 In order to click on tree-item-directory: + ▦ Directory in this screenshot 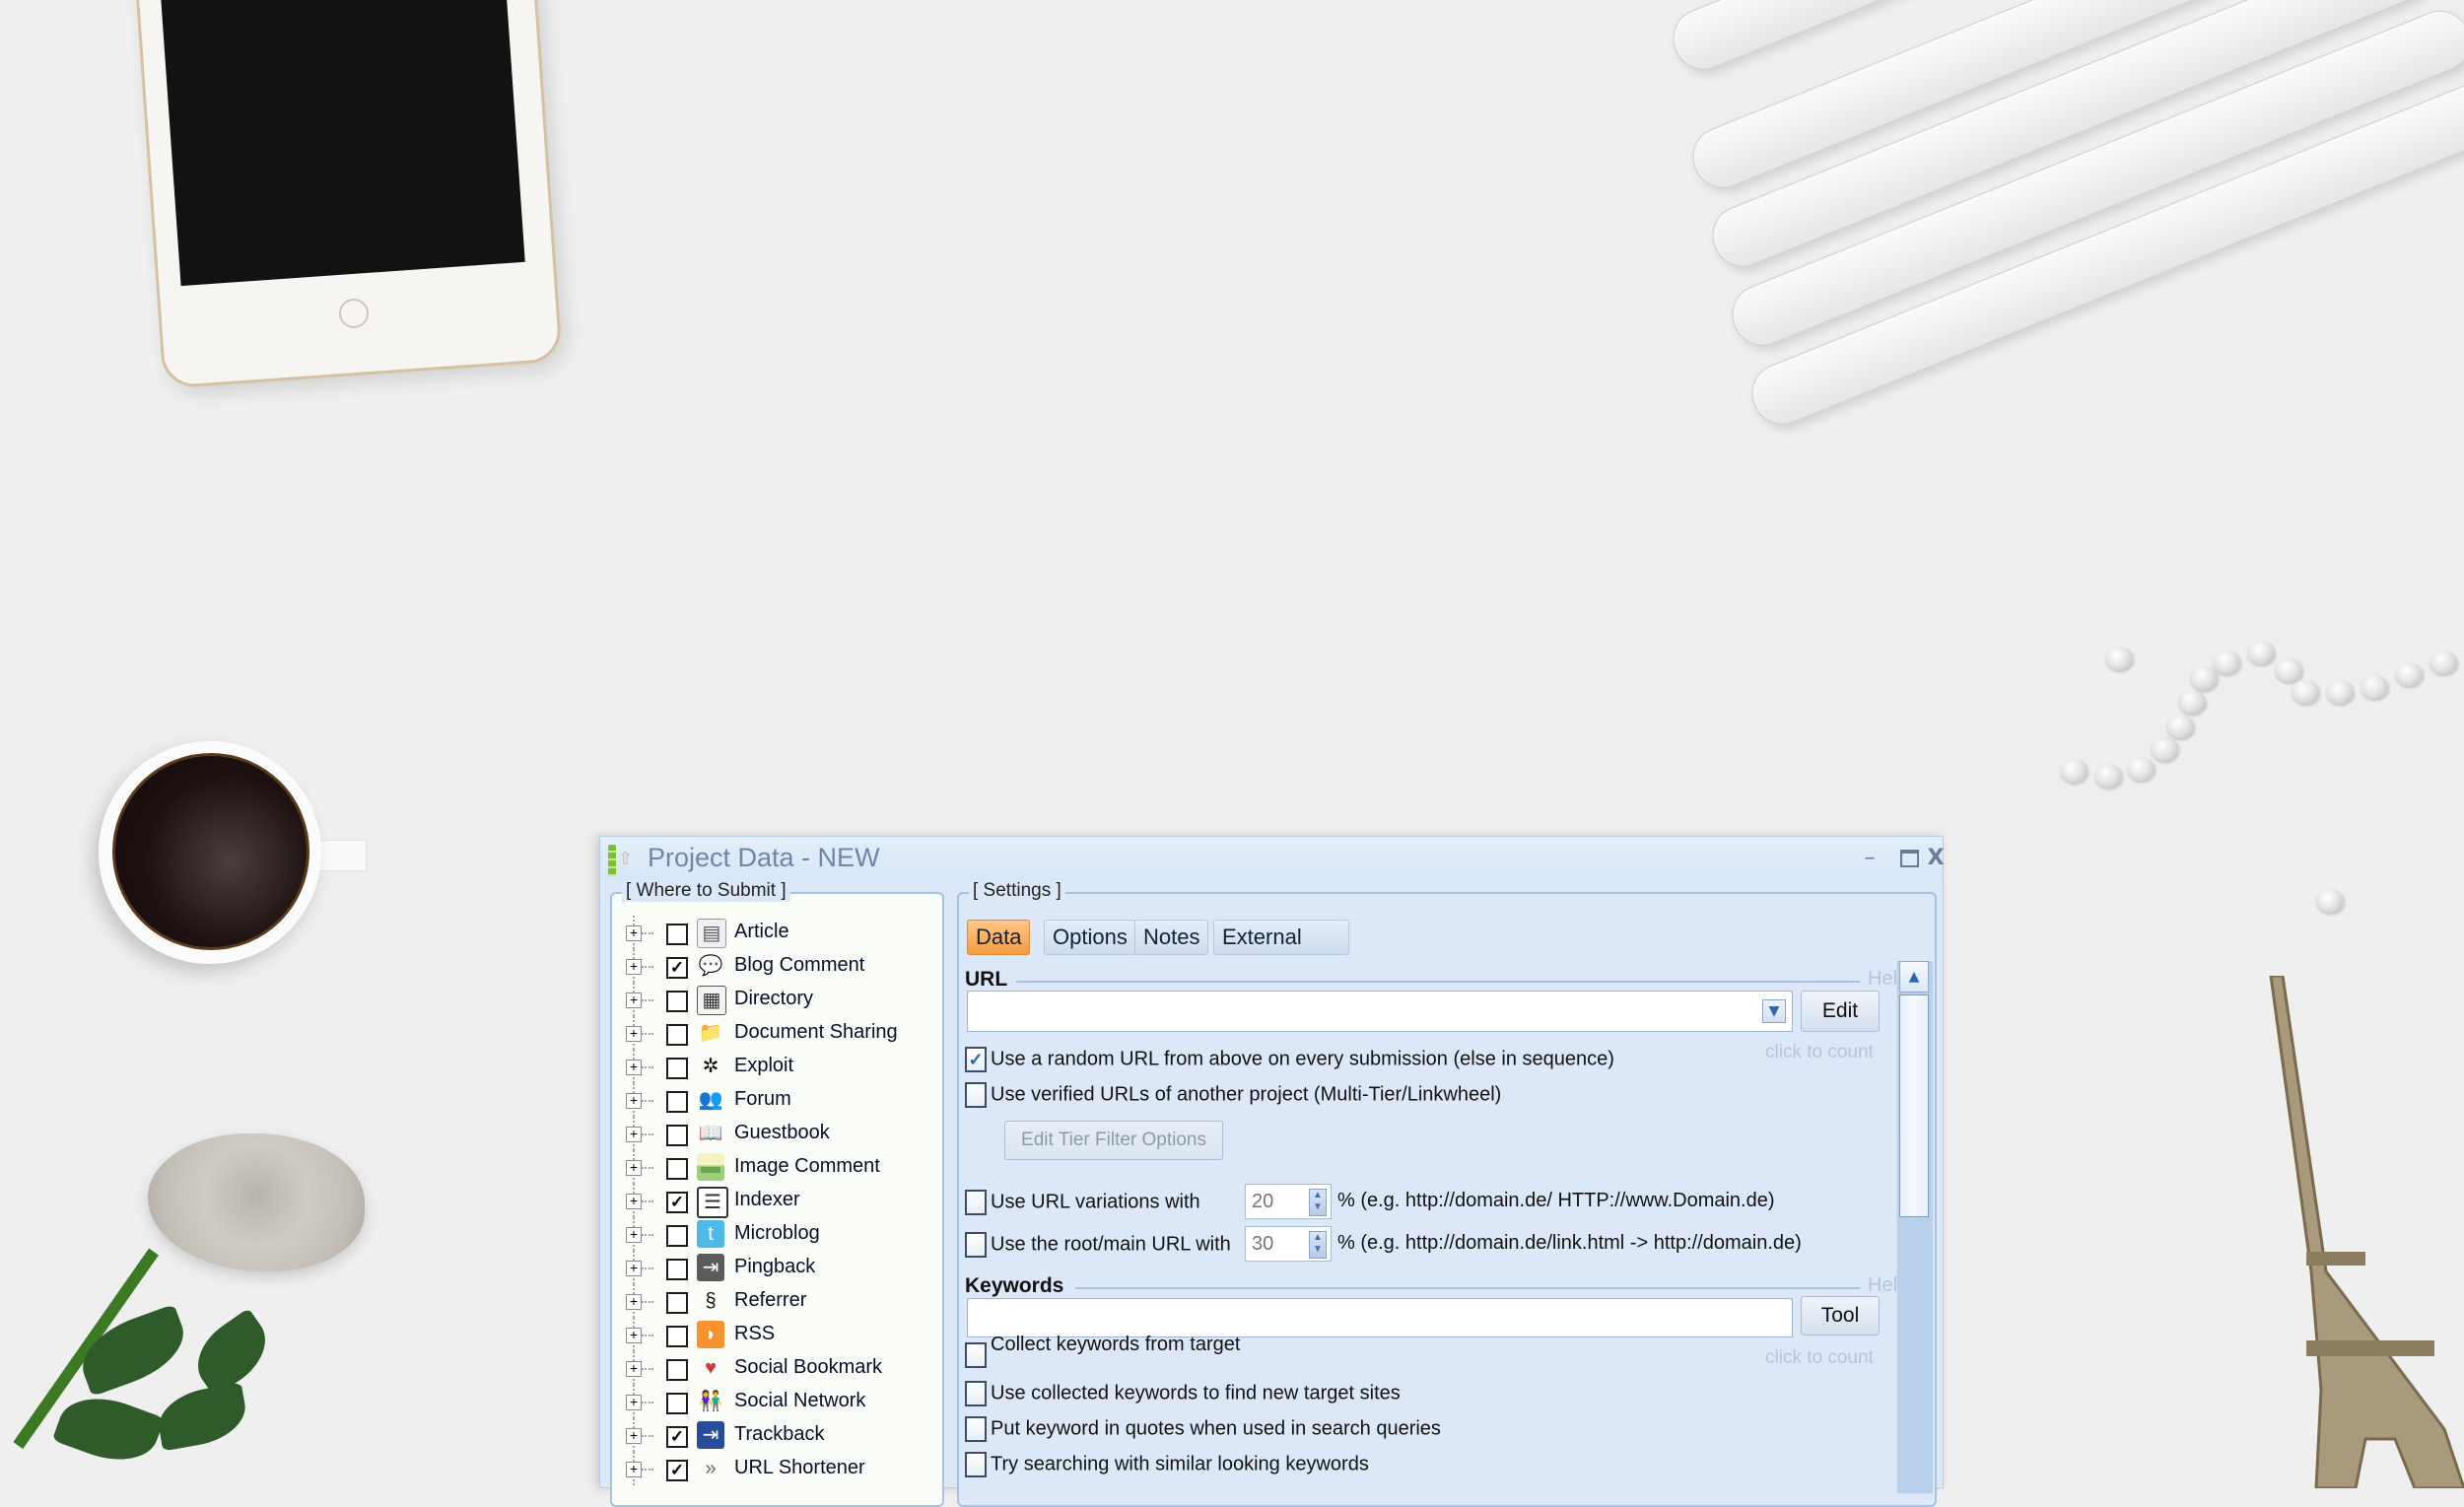, I will do `click(777, 999)`.